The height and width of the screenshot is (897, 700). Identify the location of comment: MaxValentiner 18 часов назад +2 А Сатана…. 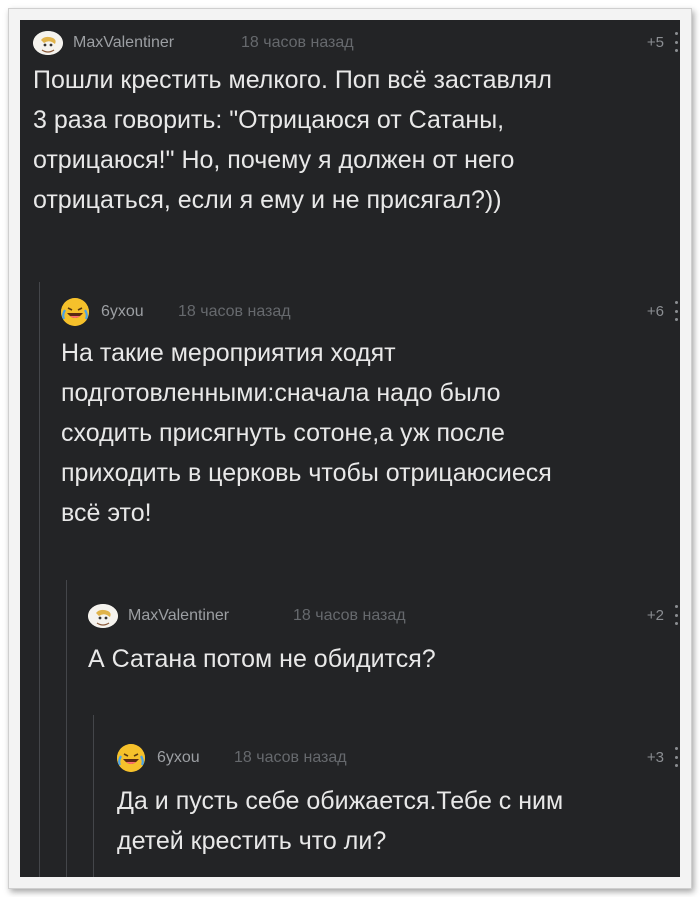
(384, 639).